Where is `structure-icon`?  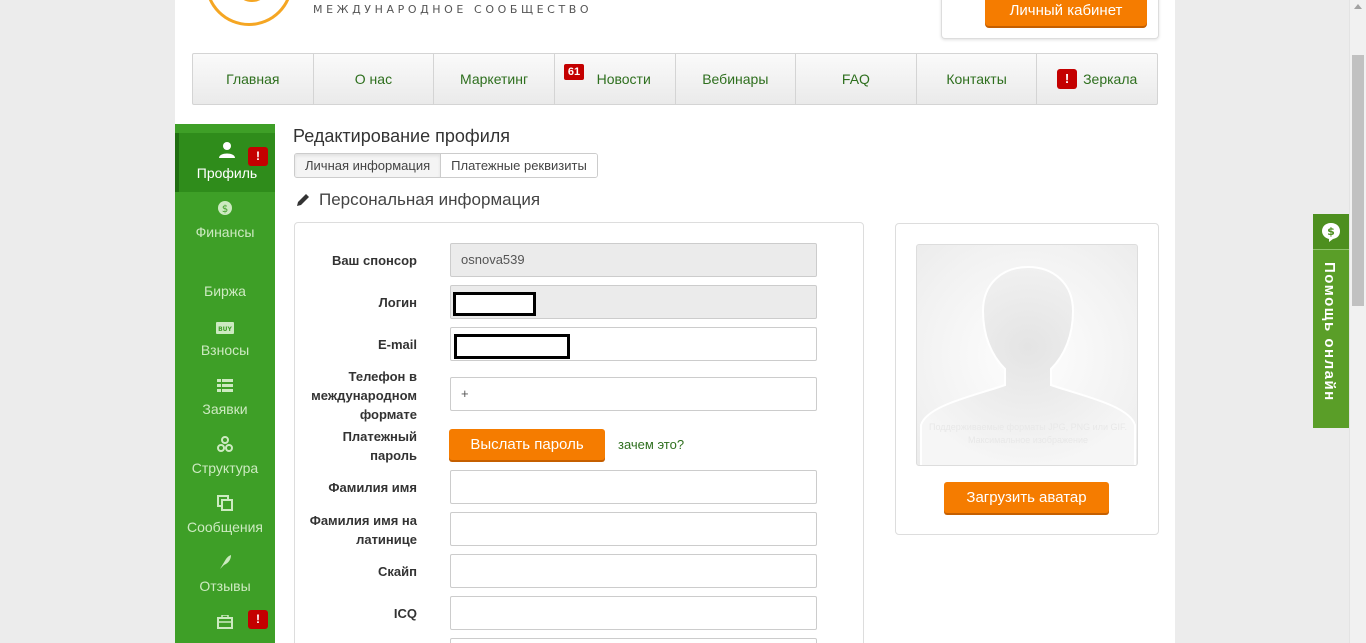
structure-icon is located at coordinates (225, 447).